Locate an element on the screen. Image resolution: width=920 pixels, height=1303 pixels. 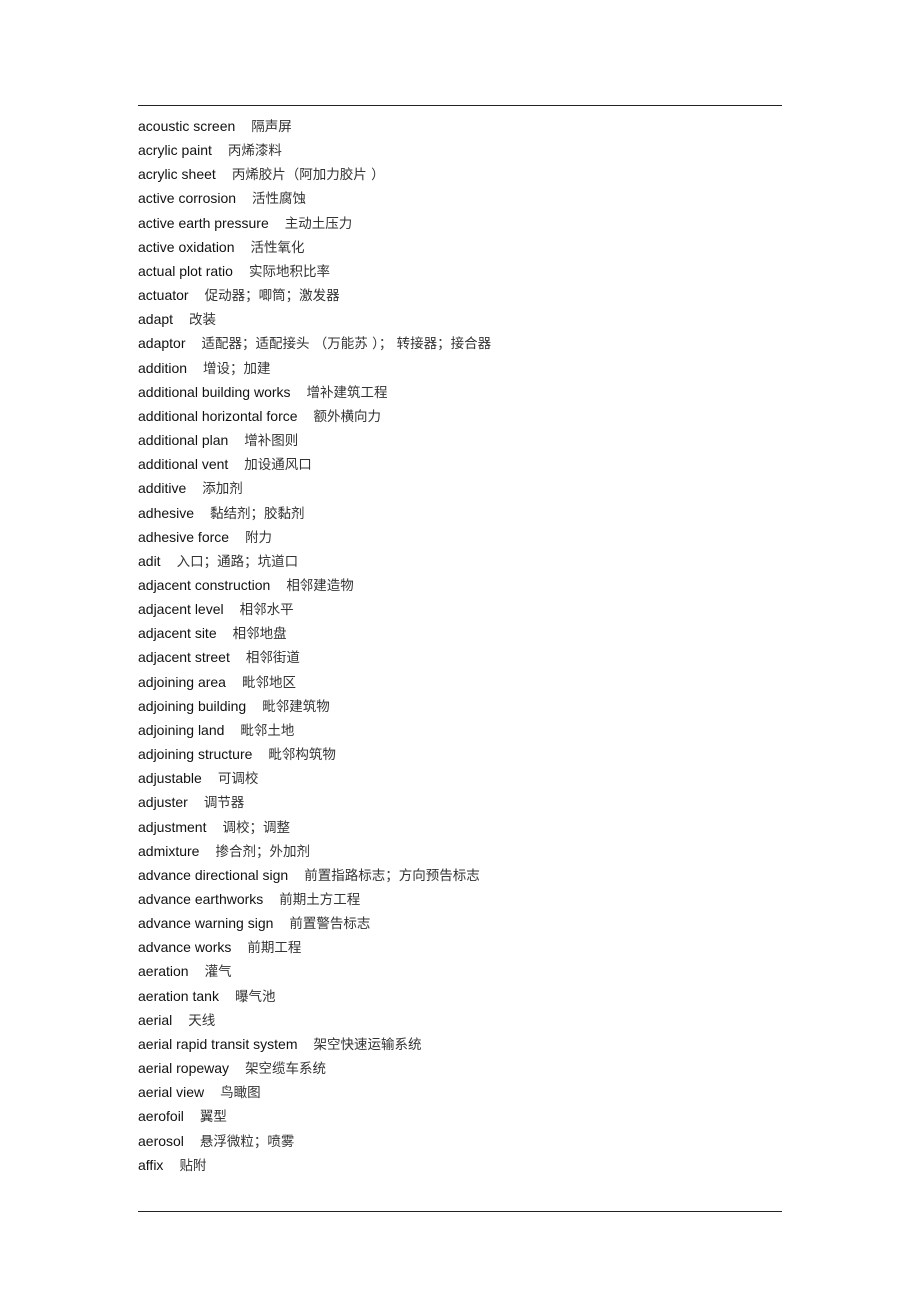
entry-definition: 适配器；适配接头 （万能苏 ）； 转接器；接合器 is located at coordinates (346, 344).